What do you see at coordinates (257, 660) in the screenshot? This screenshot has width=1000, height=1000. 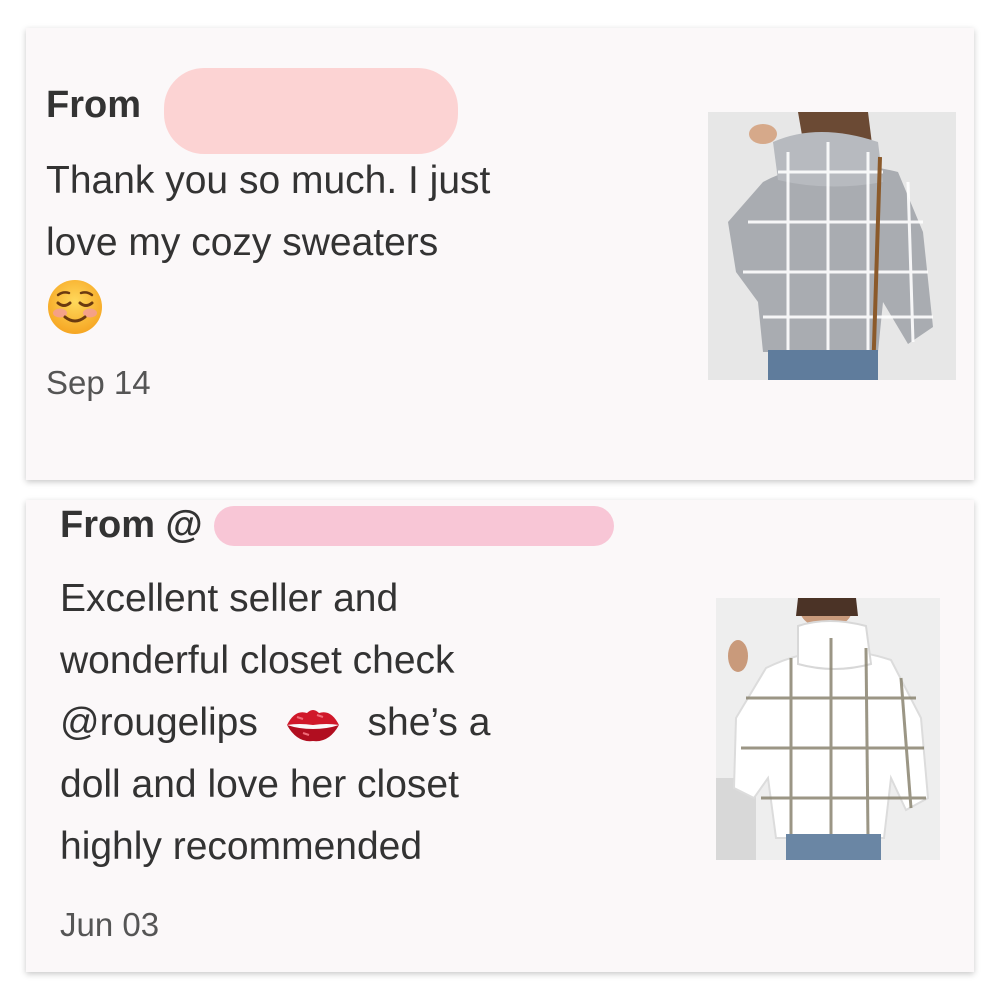 I see `message-line: wonderful closet check` at bounding box center [257, 660].